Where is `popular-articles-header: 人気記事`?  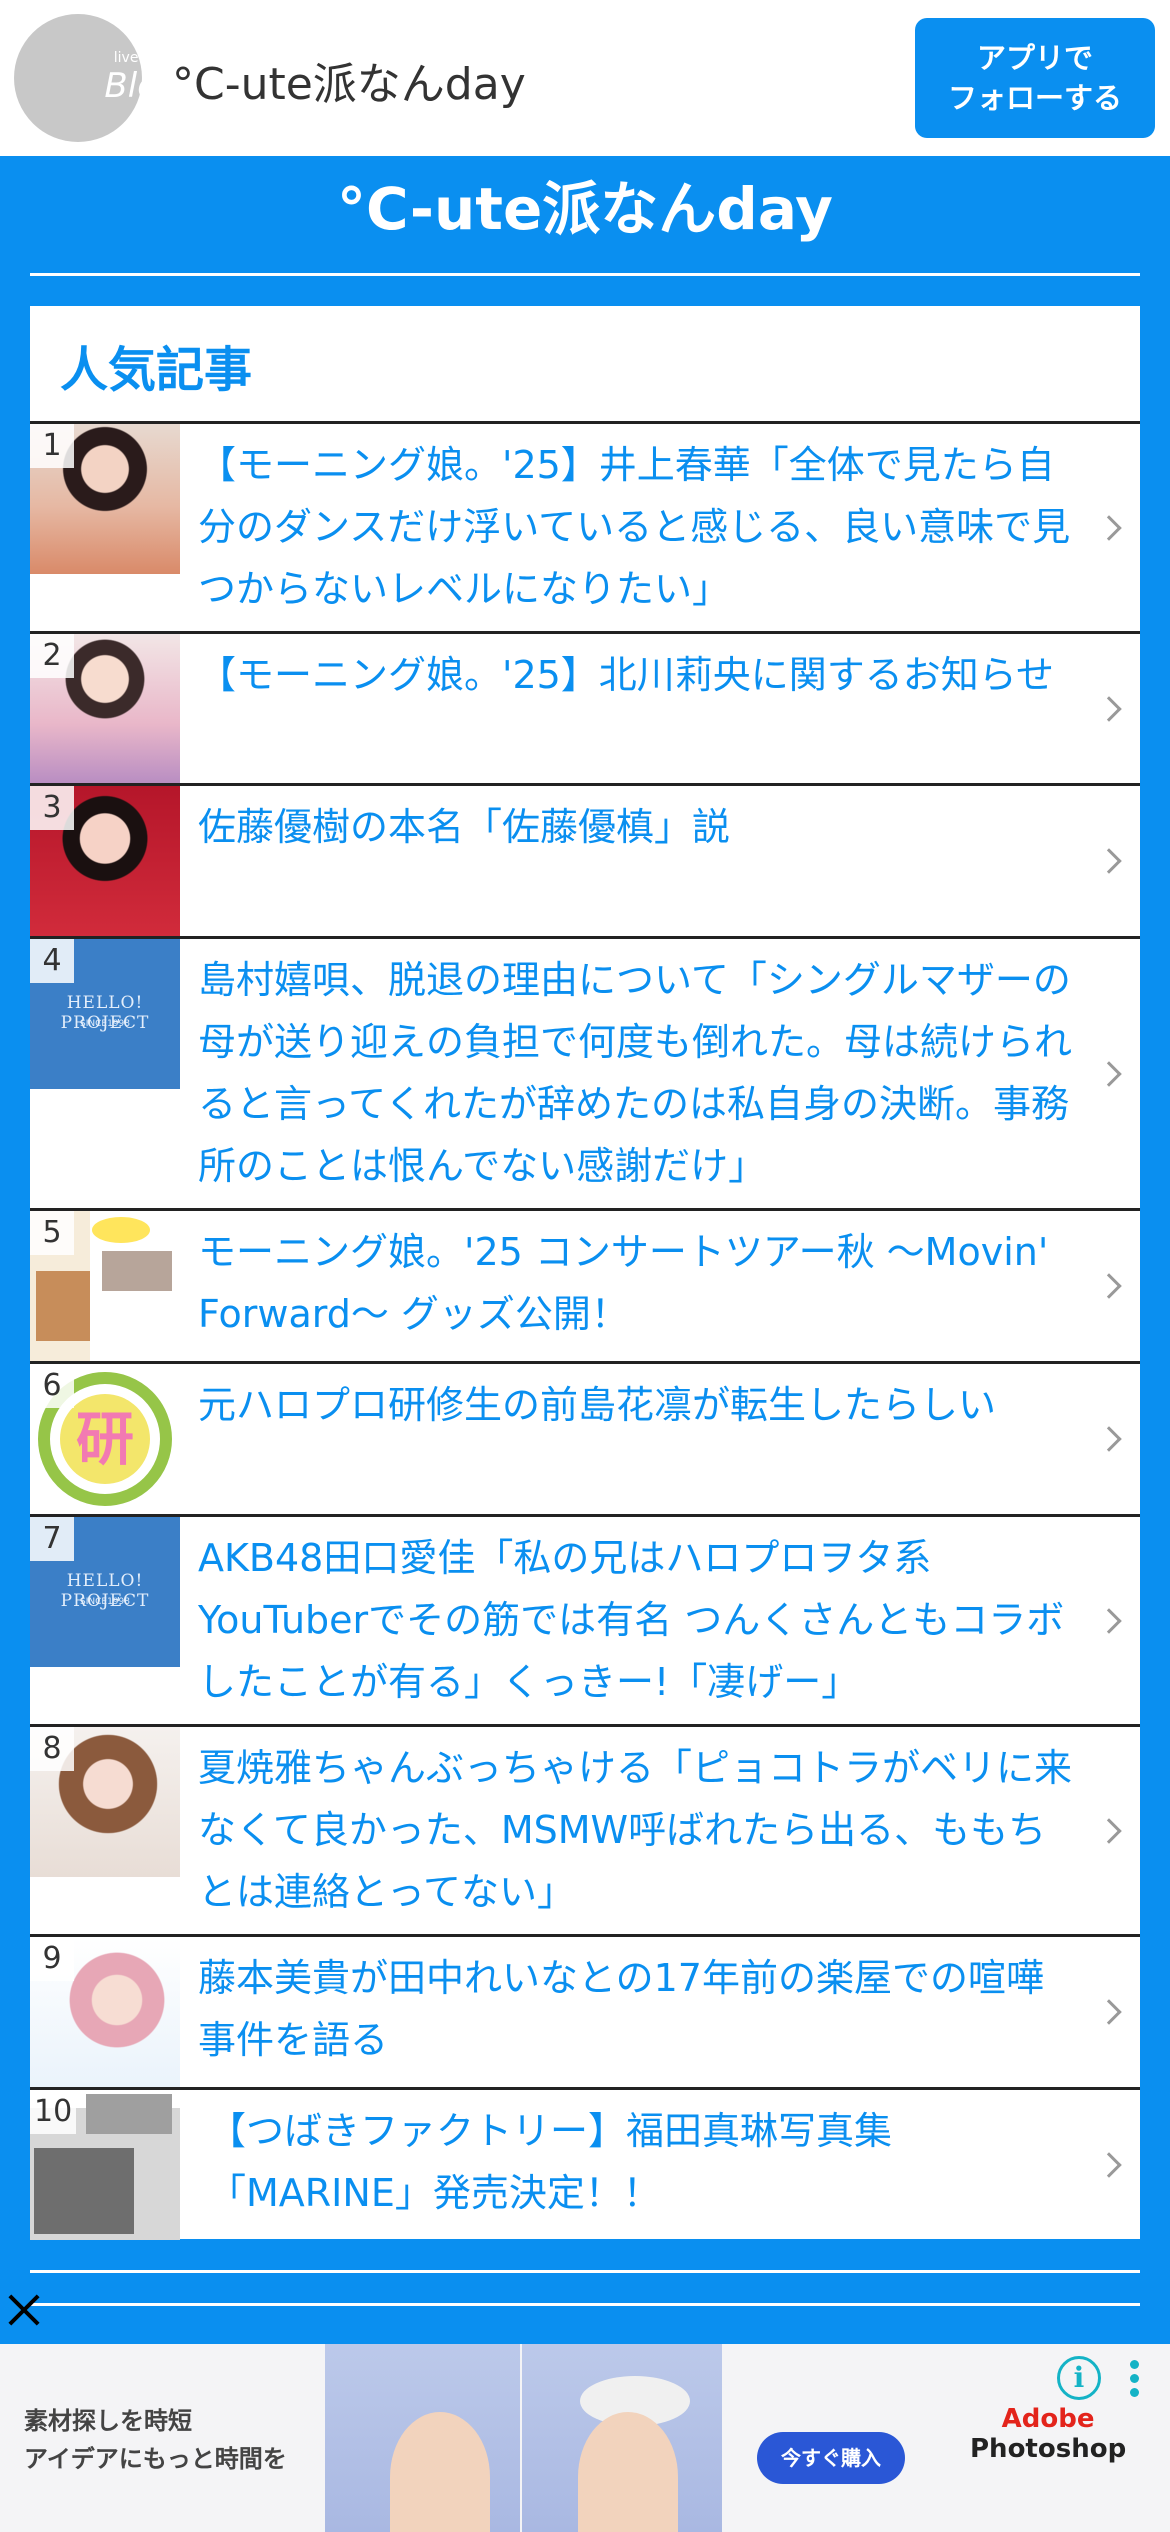 popular-articles-header: 人気記事 is located at coordinates (585, 363).